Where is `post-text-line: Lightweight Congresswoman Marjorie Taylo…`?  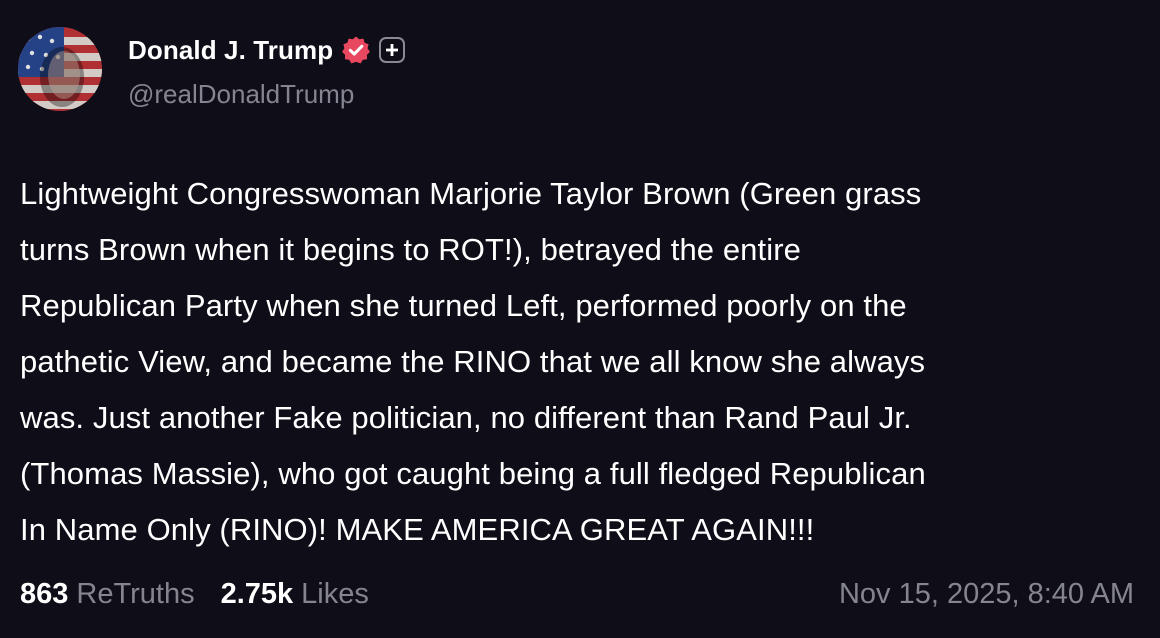
post-text-line: Lightweight Congresswoman Marjorie Taylo… is located at coordinates (471, 193).